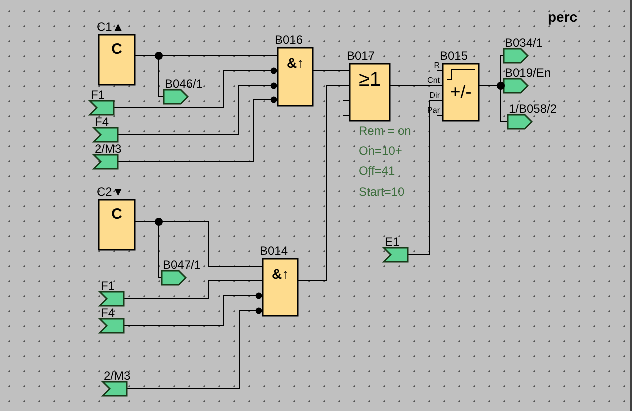 The height and width of the screenshot is (411, 632). Describe the element at coordinates (289, 40) in the screenshot. I see `block-label: B016` at that location.